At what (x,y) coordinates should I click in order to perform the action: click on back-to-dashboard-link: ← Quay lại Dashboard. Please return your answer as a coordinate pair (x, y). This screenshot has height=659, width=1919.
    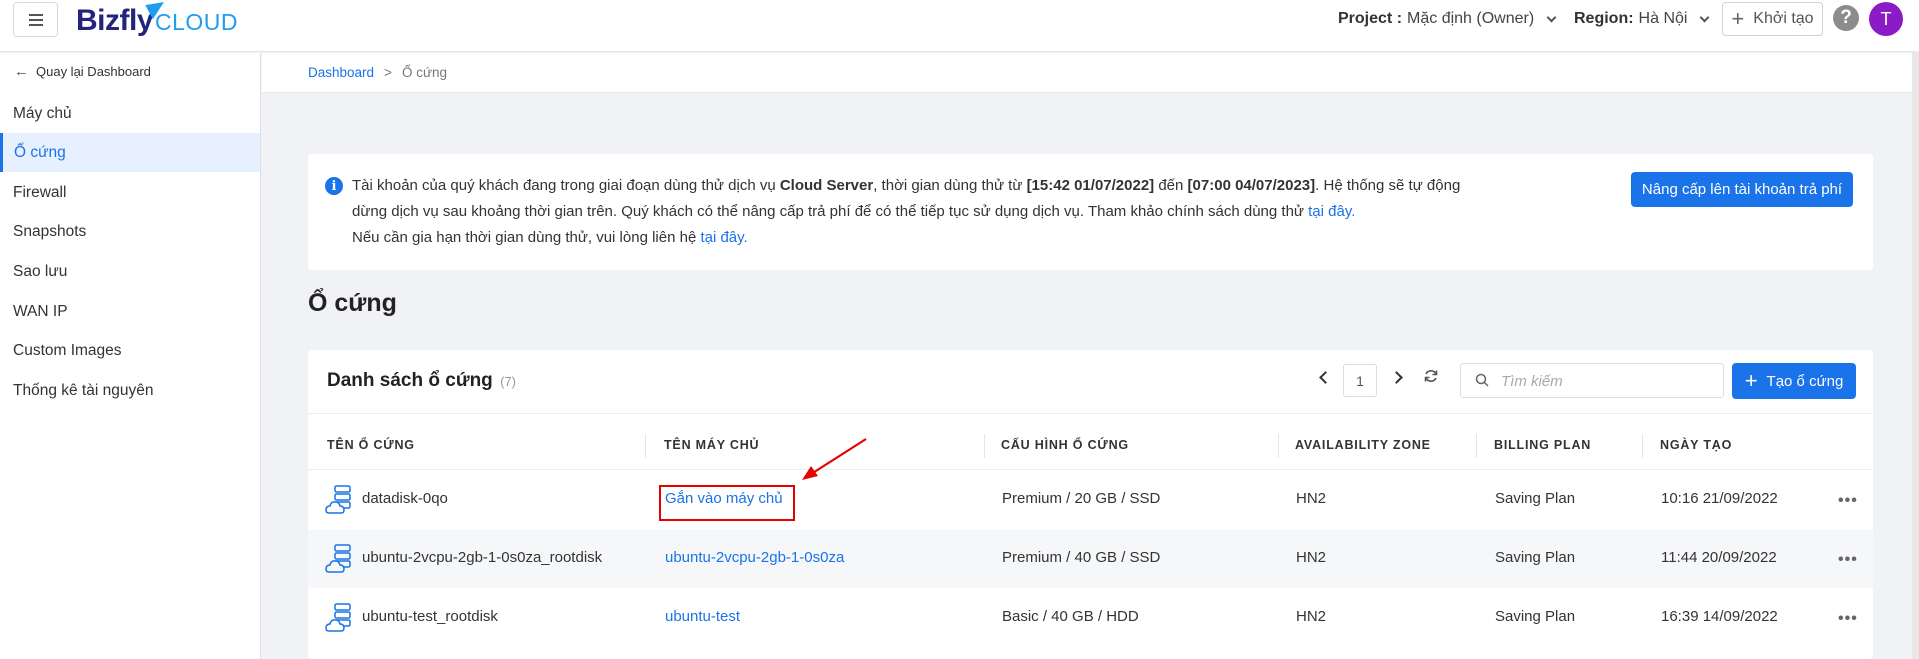
    Looking at the image, I should click on (82, 71).